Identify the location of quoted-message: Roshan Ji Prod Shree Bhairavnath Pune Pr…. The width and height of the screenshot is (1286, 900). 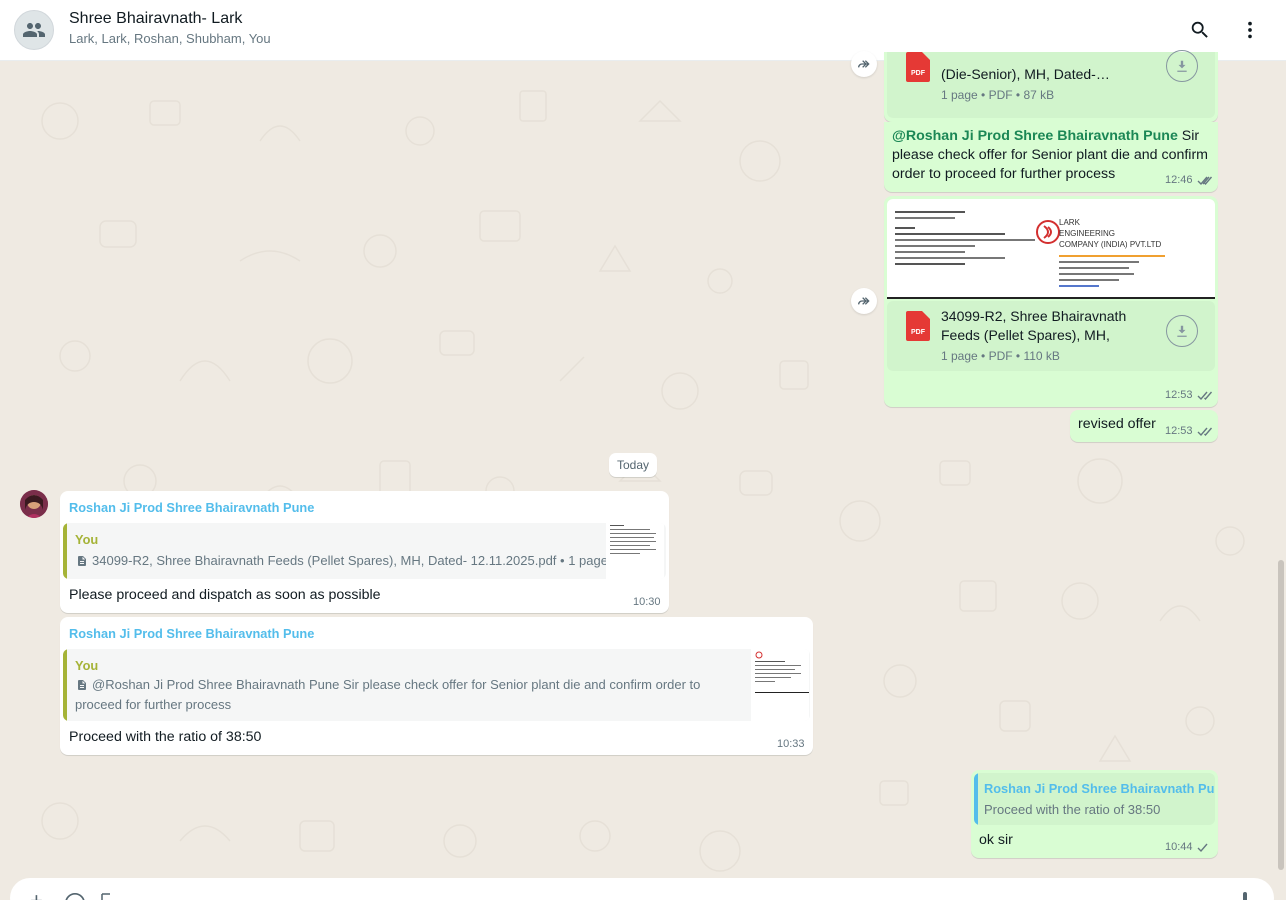
(1094, 799).